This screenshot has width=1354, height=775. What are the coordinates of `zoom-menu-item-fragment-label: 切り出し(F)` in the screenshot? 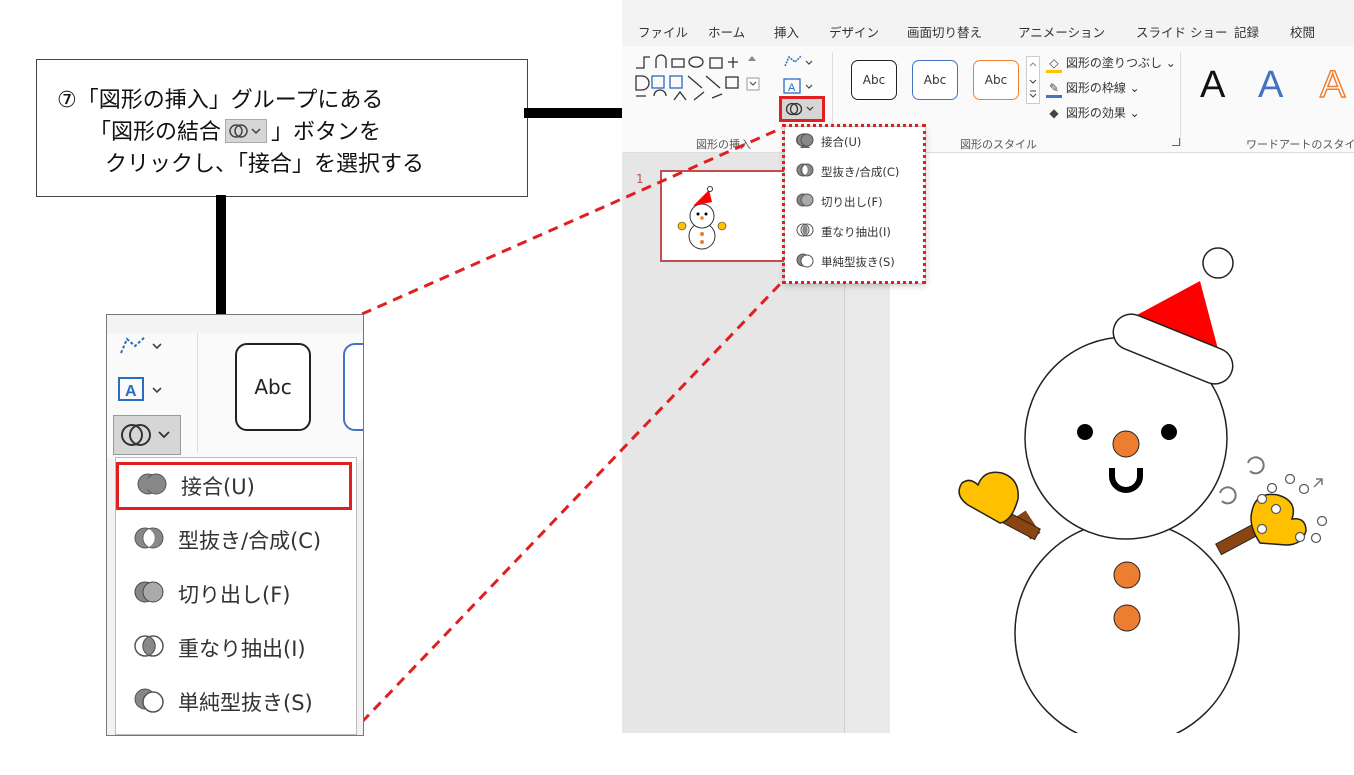 It's located at (234, 595).